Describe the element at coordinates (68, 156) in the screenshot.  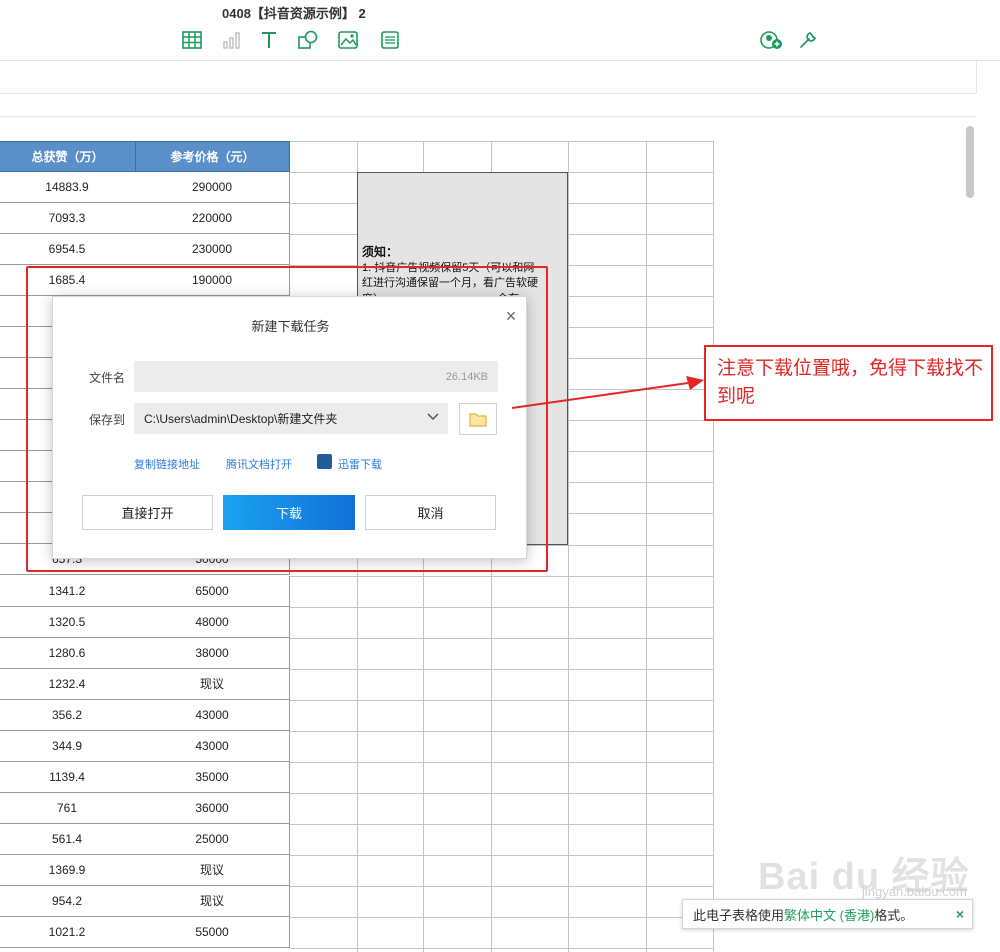
I see `column-header-total-likes: 总获赞（万）` at that location.